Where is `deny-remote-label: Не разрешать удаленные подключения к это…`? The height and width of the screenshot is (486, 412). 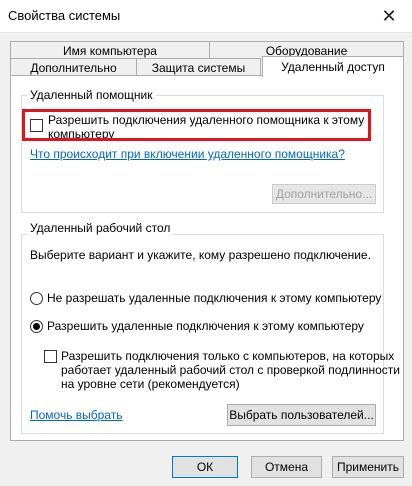 deny-remote-label: Не разрешать удаленные подключения к это… is located at coordinates (214, 298).